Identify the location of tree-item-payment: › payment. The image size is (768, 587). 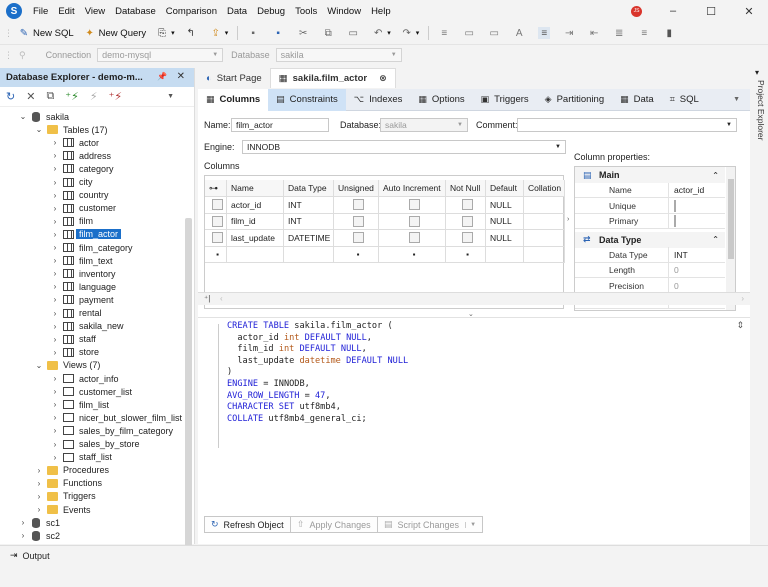
(82, 299).